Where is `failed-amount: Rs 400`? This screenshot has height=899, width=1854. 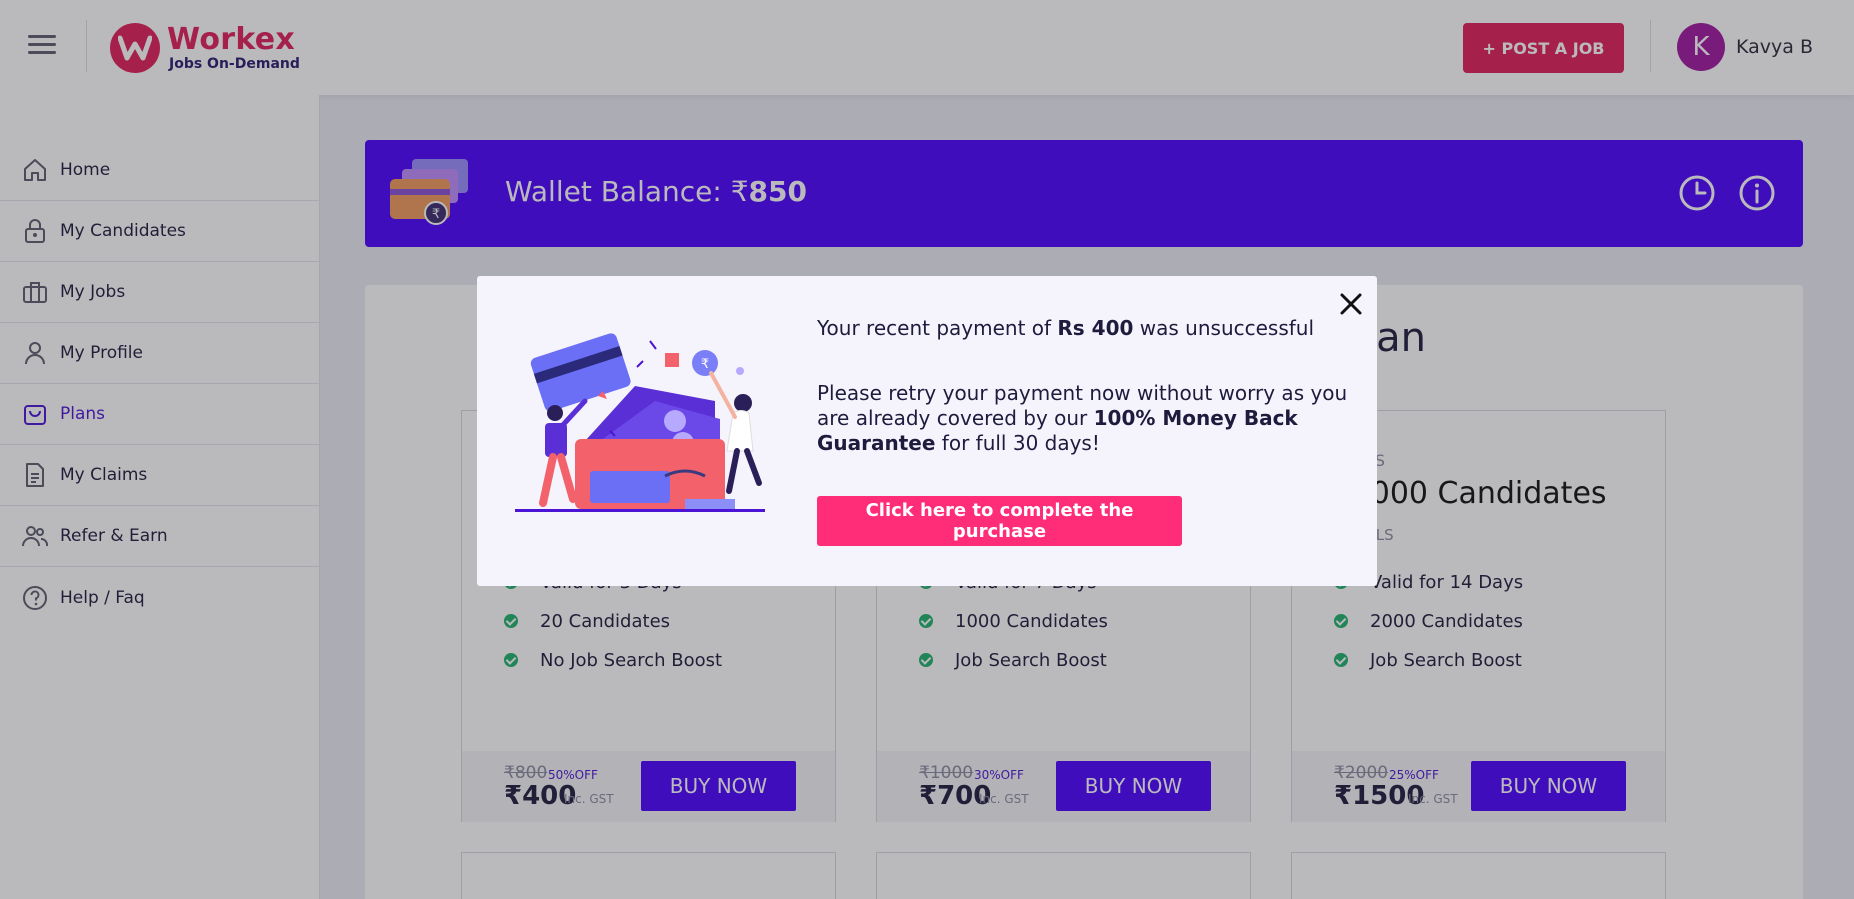 failed-amount: Rs 400 is located at coordinates (1095, 328).